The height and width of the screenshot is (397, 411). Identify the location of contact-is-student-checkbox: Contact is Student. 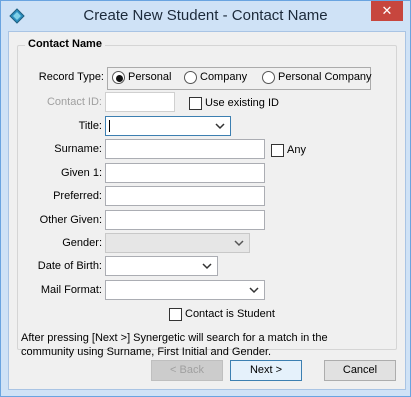
(224, 315).